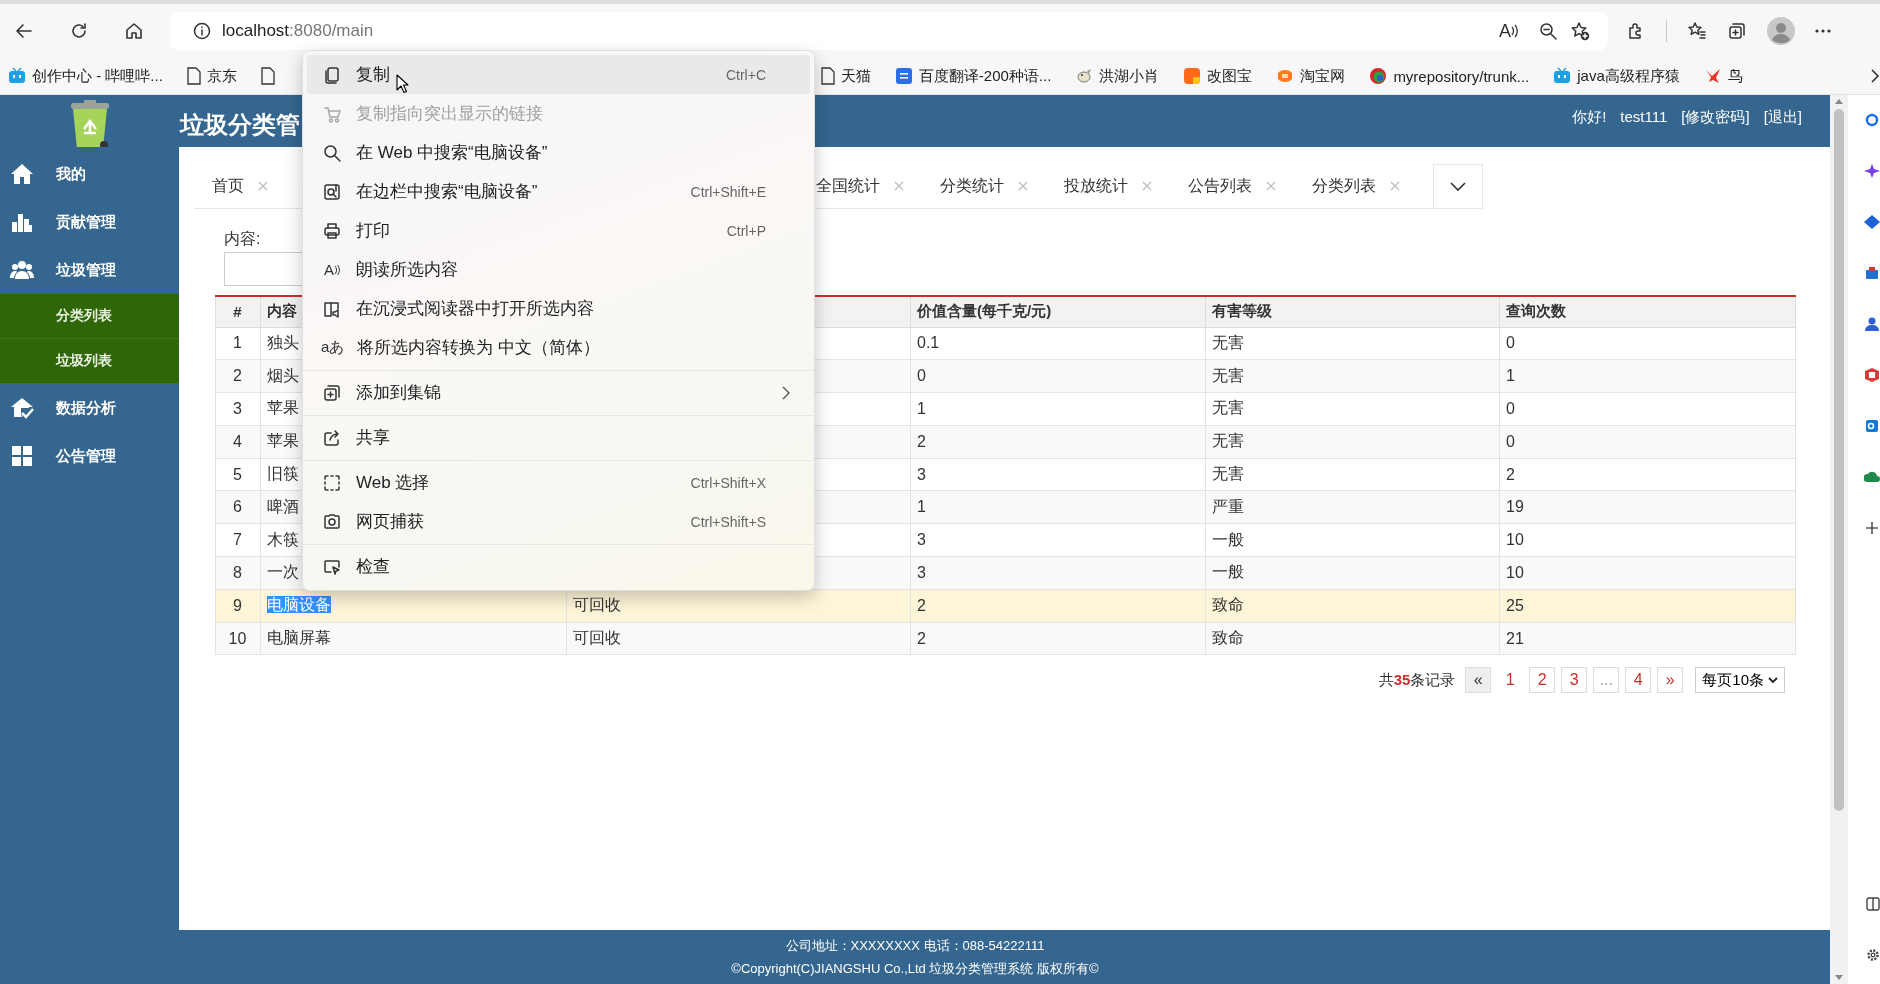 The width and height of the screenshot is (1880, 984). What do you see at coordinates (333, 347) in the screenshot?
I see `translate-icon: aあ` at bounding box center [333, 347].